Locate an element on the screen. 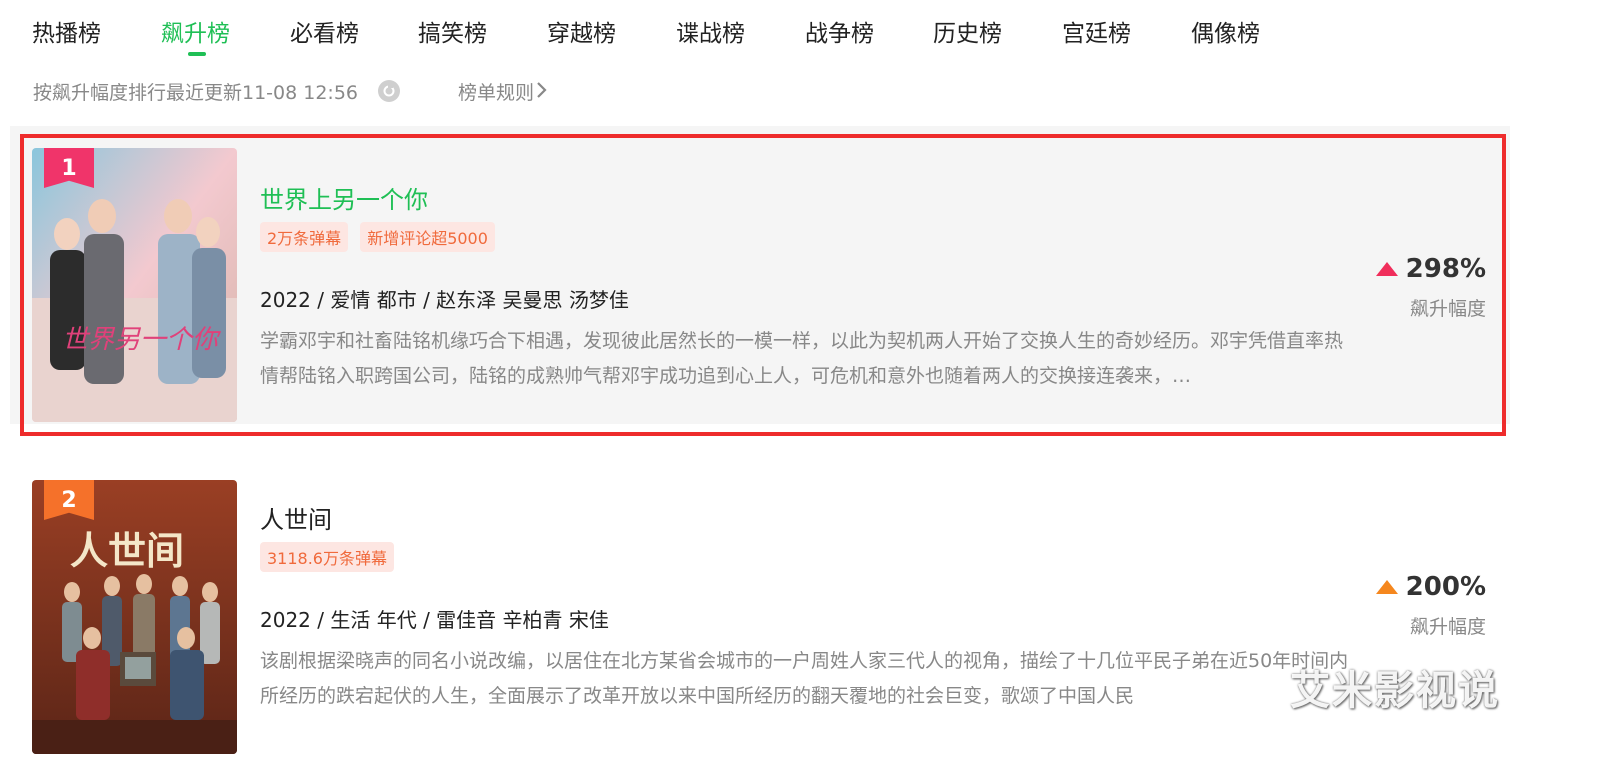 The image size is (1608, 764). tab-palace: 宫廷榜 is located at coordinates (1096, 31).